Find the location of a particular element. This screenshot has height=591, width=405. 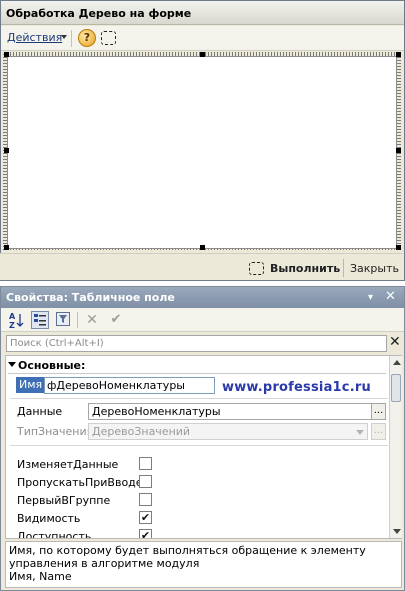

modifies-data-checkbox is located at coordinates (145, 463).